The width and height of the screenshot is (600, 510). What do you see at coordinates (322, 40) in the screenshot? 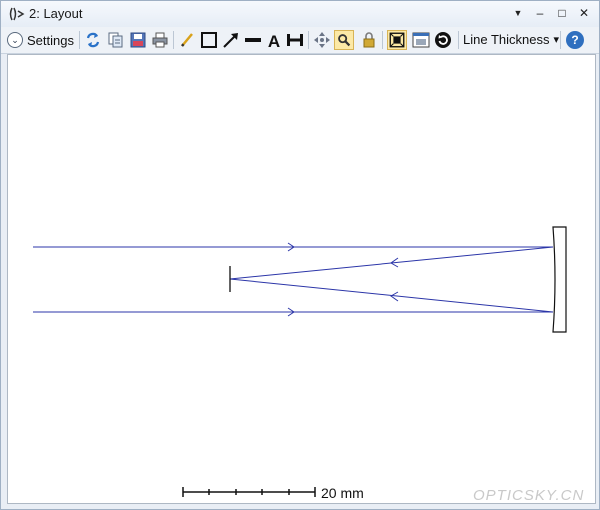
I see `pan-icon` at bounding box center [322, 40].